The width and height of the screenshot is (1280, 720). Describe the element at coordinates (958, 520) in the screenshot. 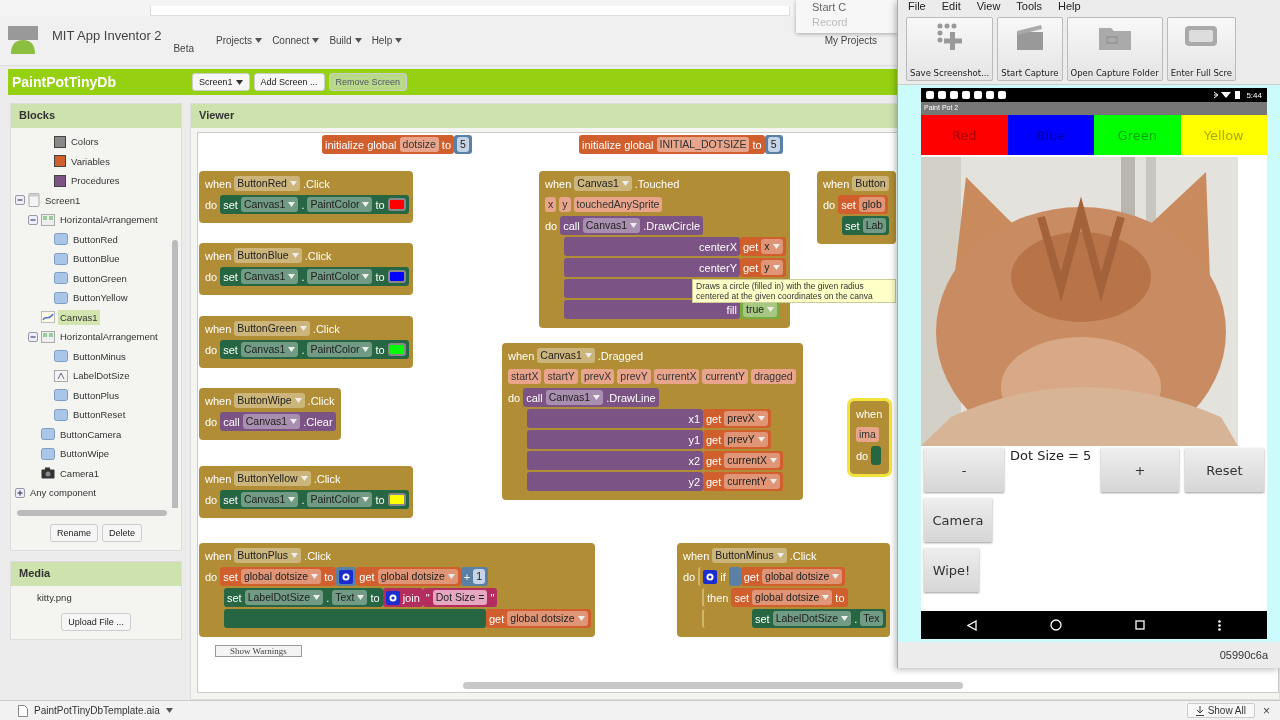

I see `app-button: Camera` at that location.